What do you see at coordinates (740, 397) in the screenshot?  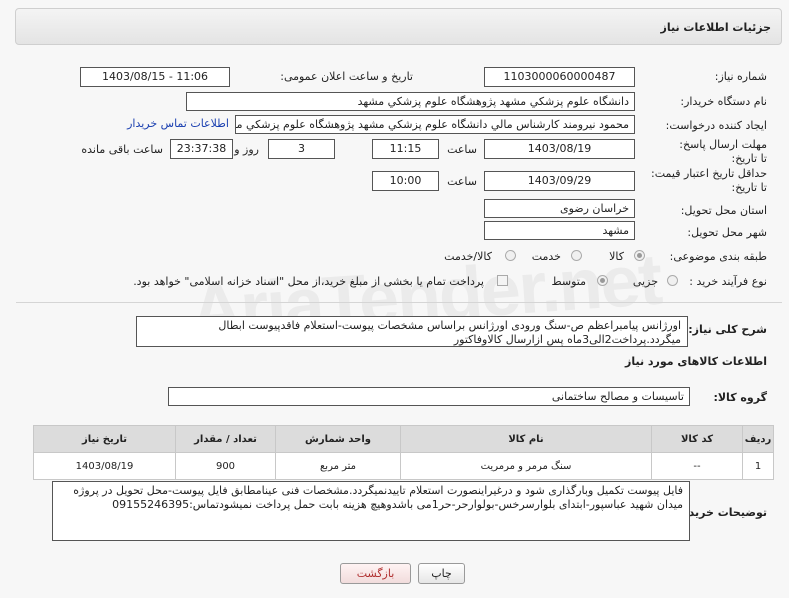 I see `goods-group-label: گروه کالا:` at bounding box center [740, 397].